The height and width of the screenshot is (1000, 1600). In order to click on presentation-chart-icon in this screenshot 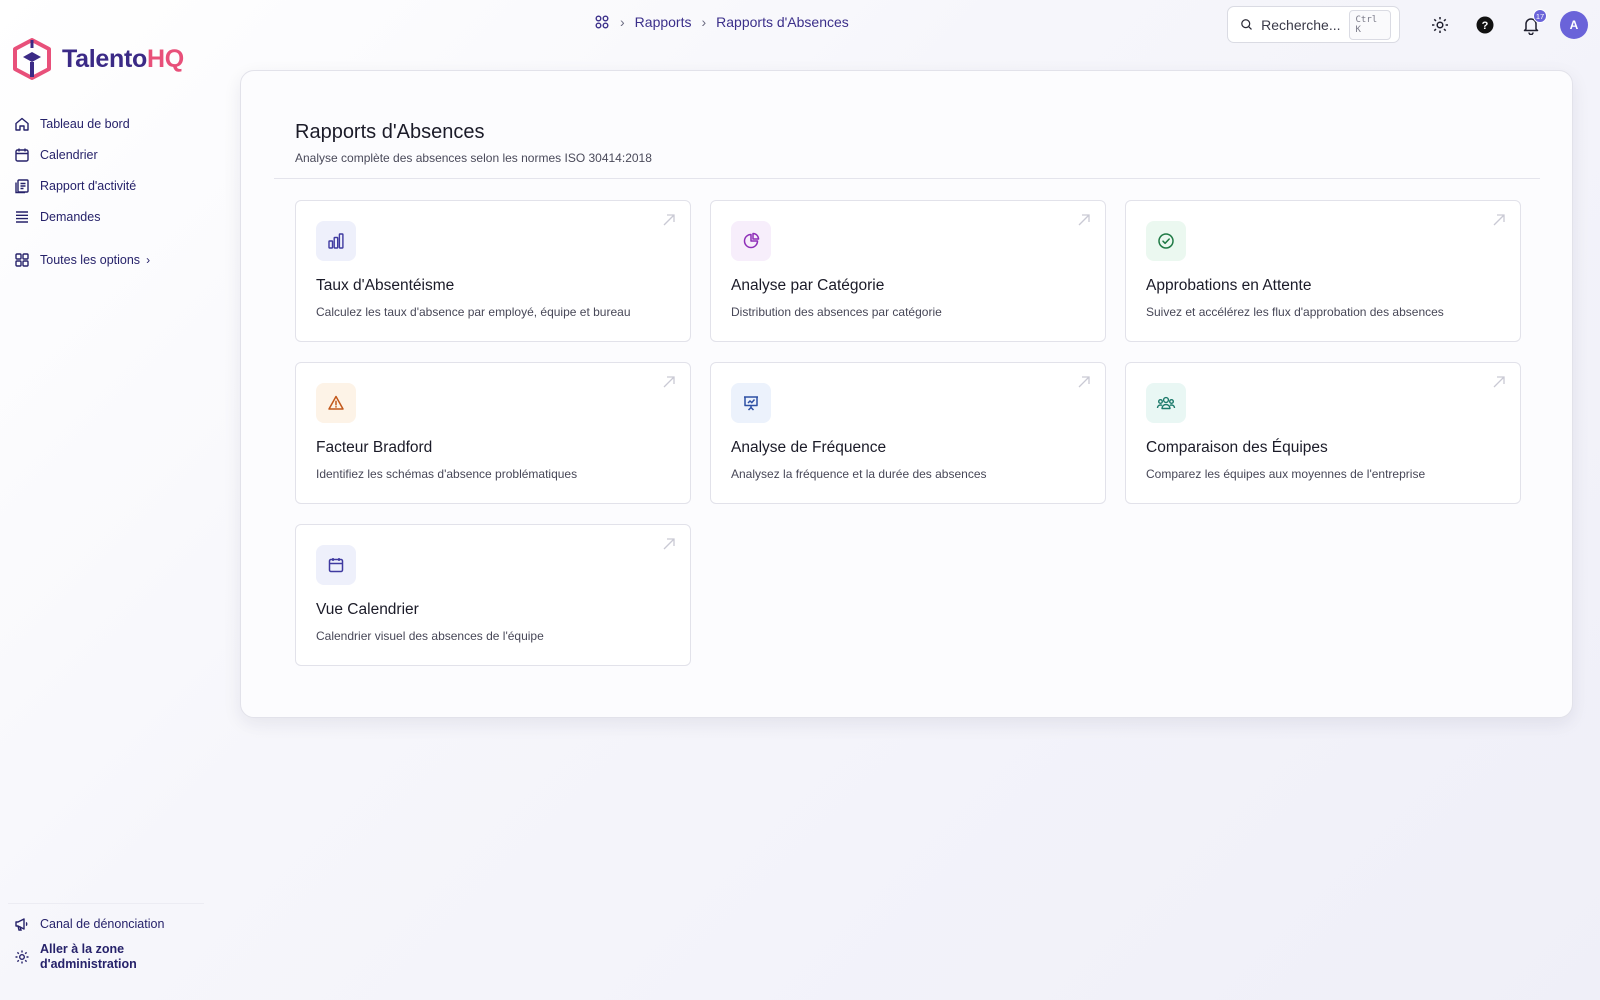, I will do `click(751, 403)`.